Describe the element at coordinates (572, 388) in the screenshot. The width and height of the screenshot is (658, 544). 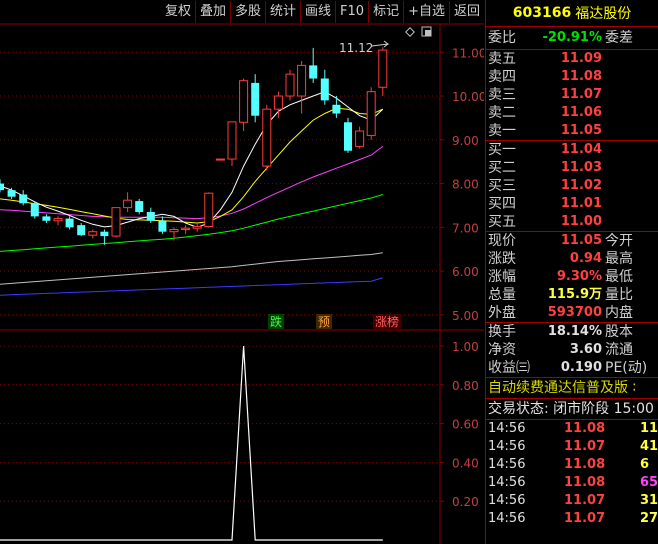
I see `promo-banner: 自动续费通达信普及版 ∶` at that location.